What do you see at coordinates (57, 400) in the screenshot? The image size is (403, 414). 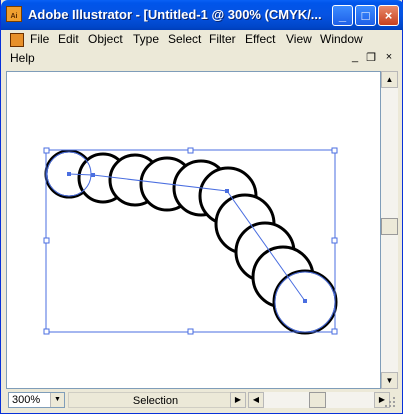 I see `zoom-dropdown-arrow-icon: ▼` at bounding box center [57, 400].